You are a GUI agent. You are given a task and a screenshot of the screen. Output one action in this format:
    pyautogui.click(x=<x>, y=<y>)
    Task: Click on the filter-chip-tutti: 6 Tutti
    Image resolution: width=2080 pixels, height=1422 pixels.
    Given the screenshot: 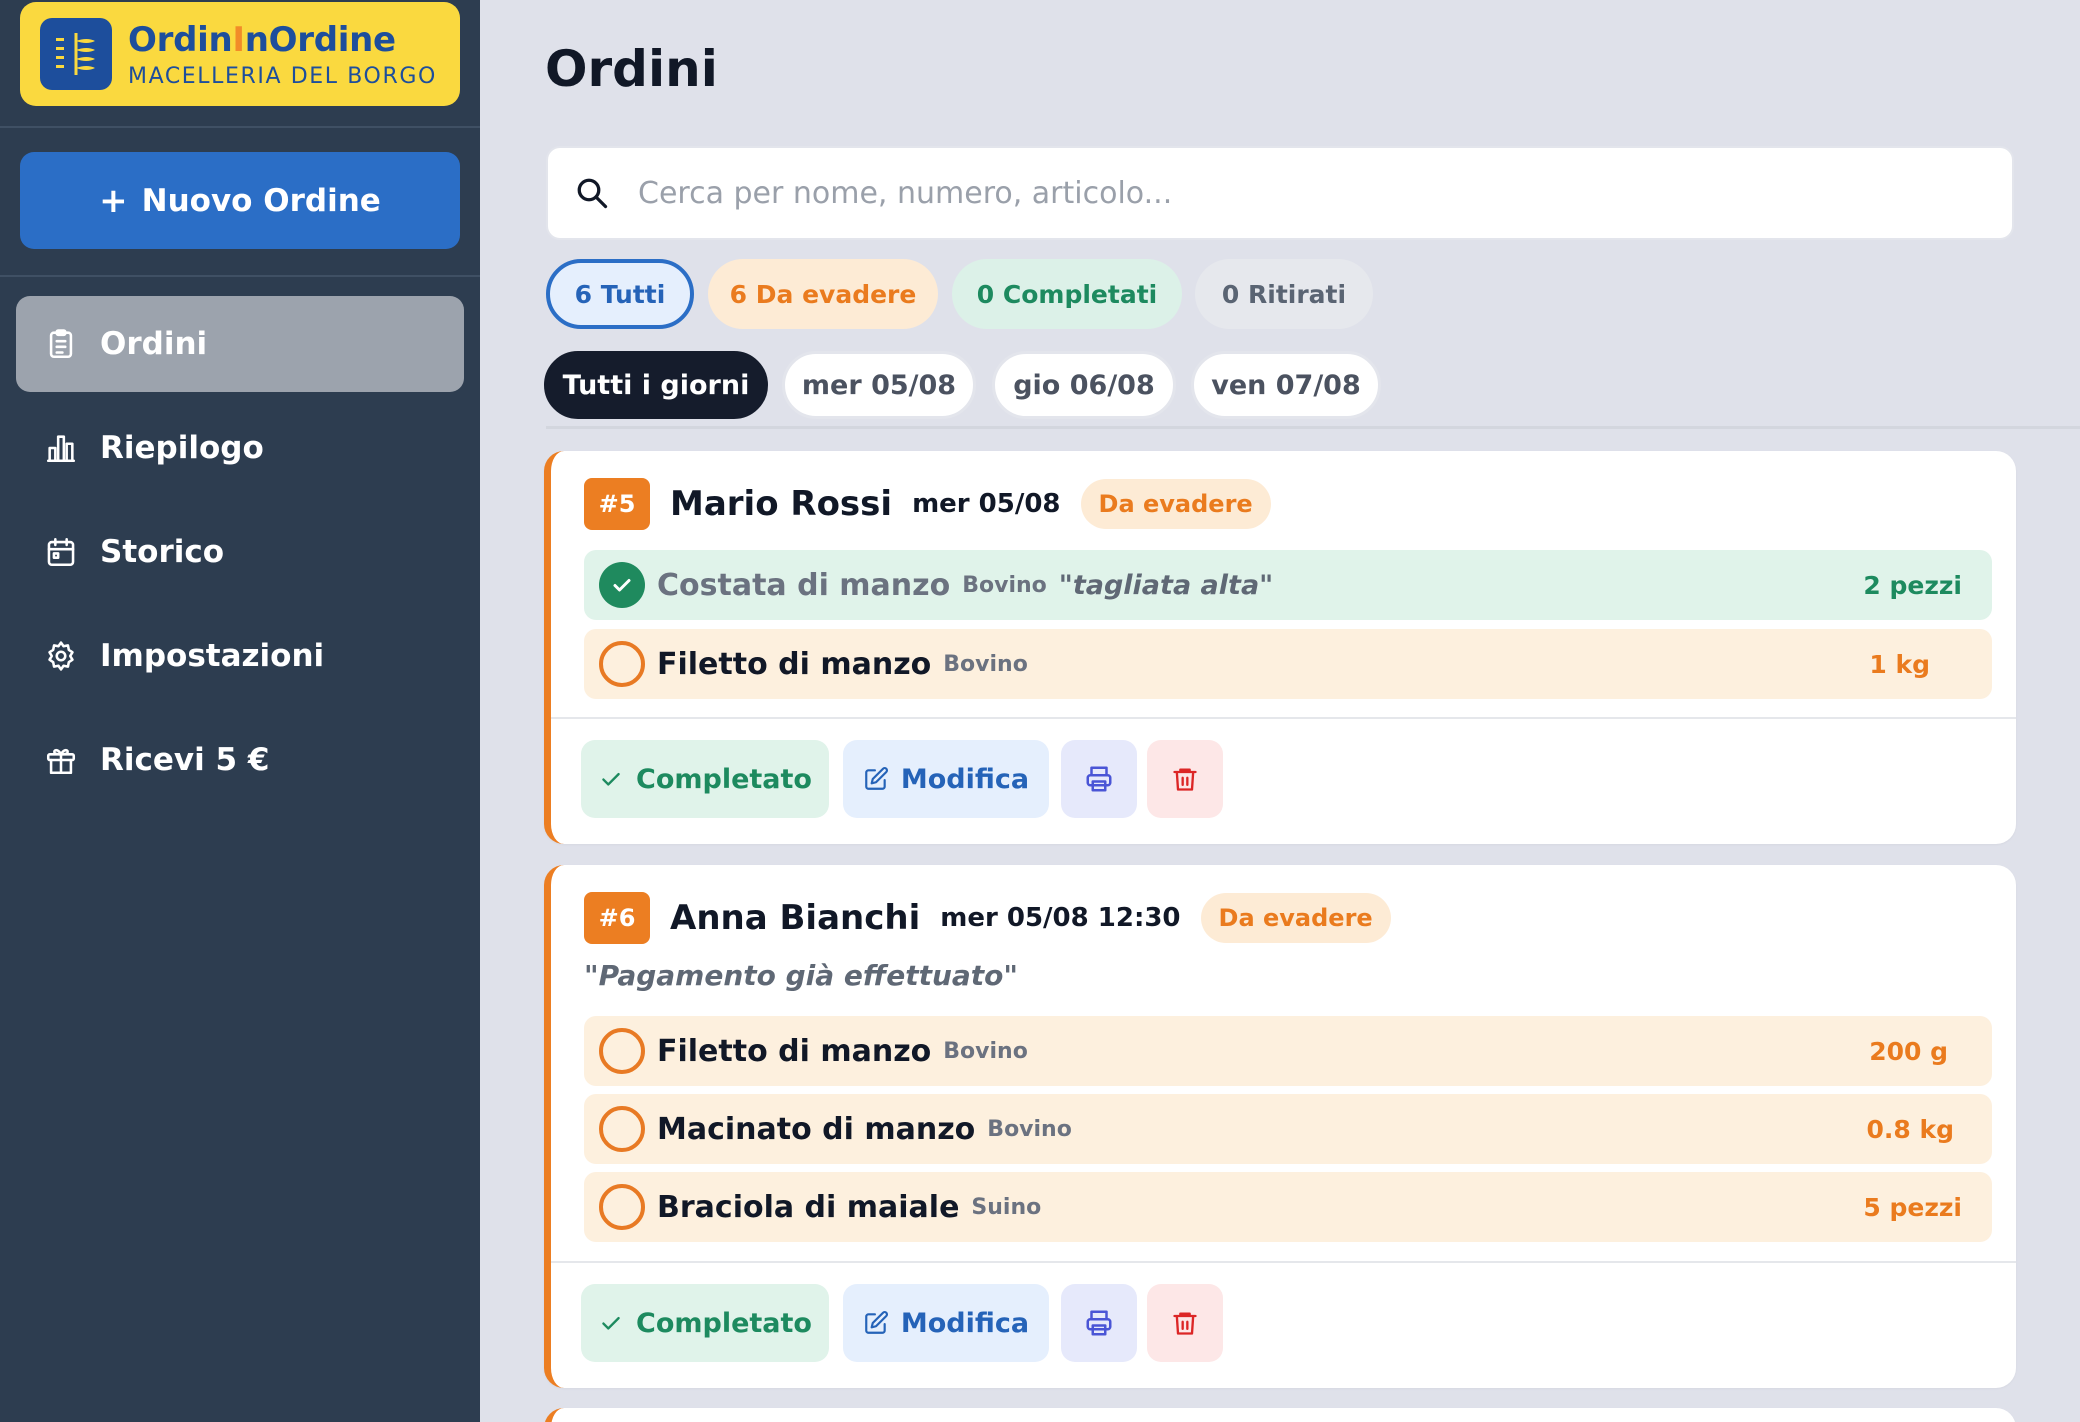 What is the action you would take?
    pyautogui.click(x=620, y=294)
    